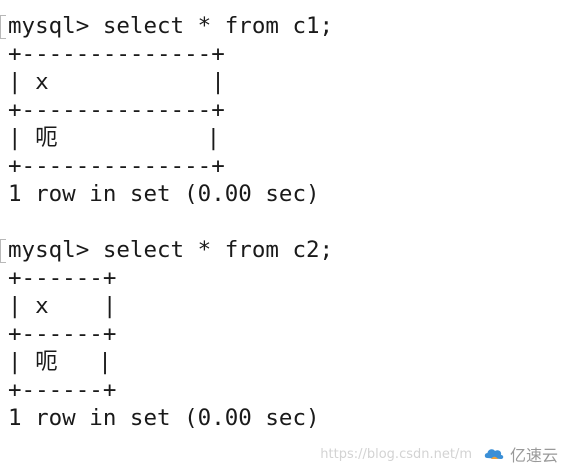 Image resolution: width=568 pixels, height=474 pixels. I want to click on result-summary-2: 1 row in set (0.00 sec), so click(164, 418).